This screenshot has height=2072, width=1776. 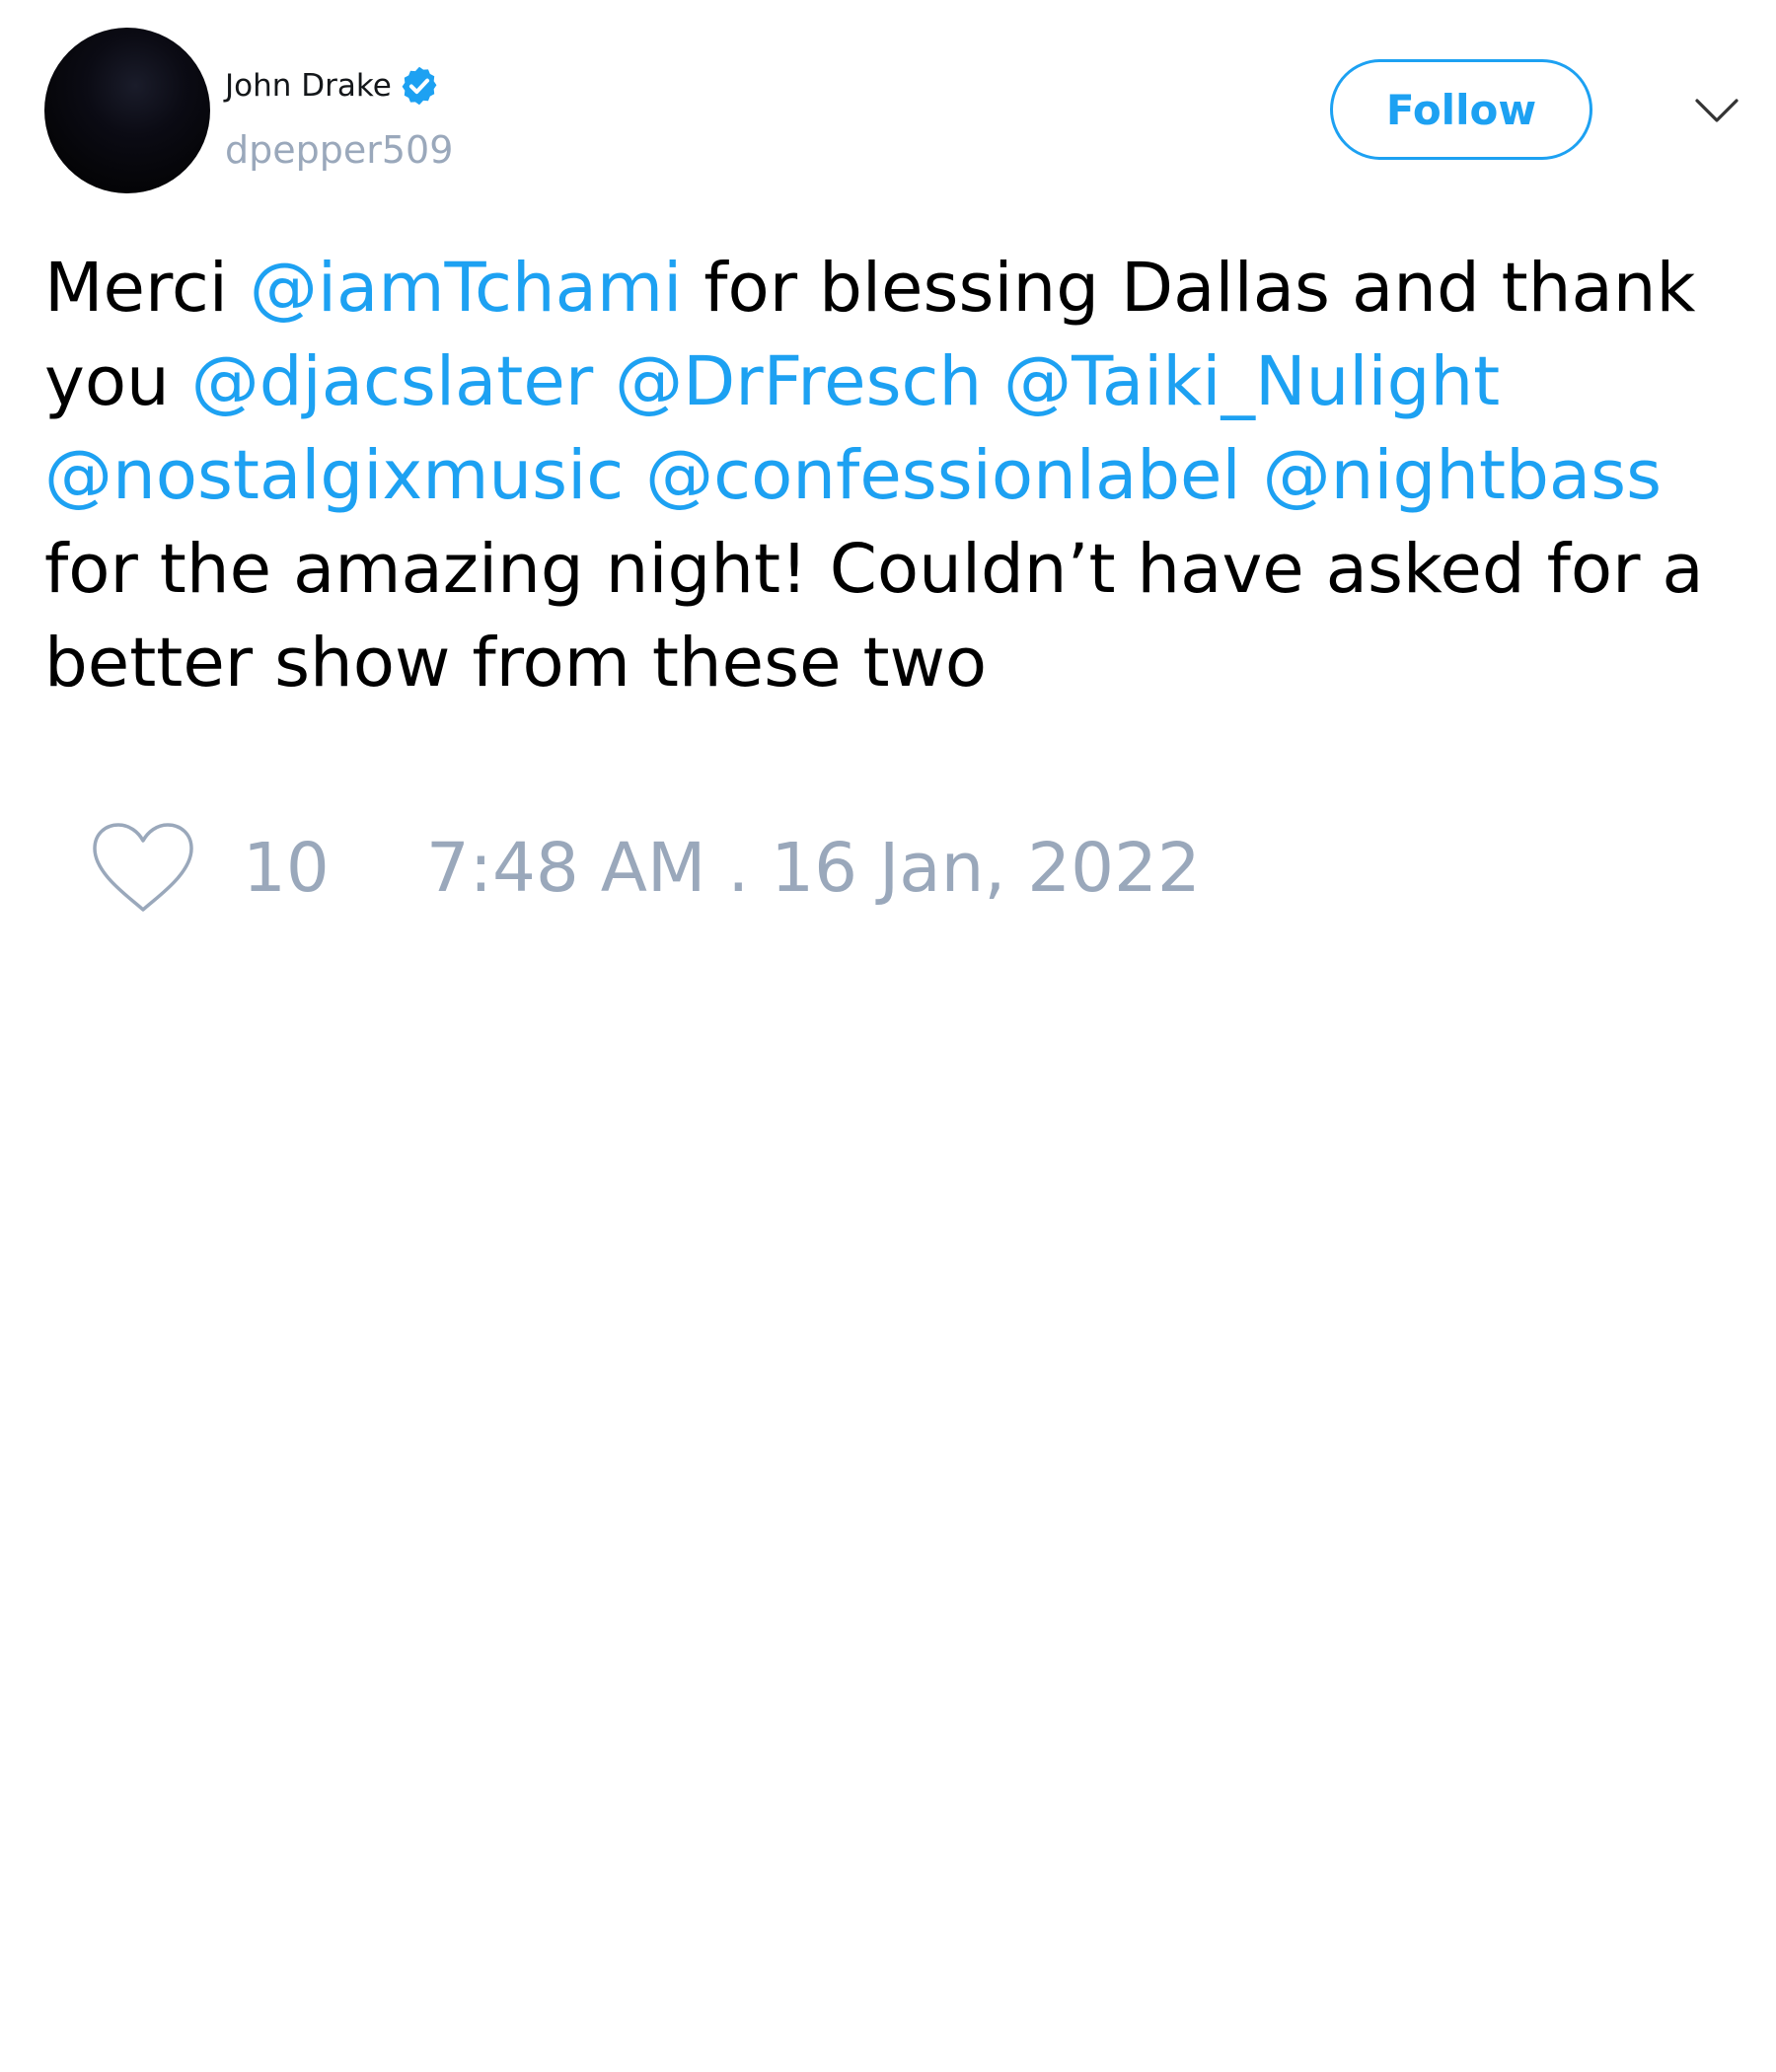 I want to click on mention-link: @Taiki_Nulight, so click(x=1252, y=381).